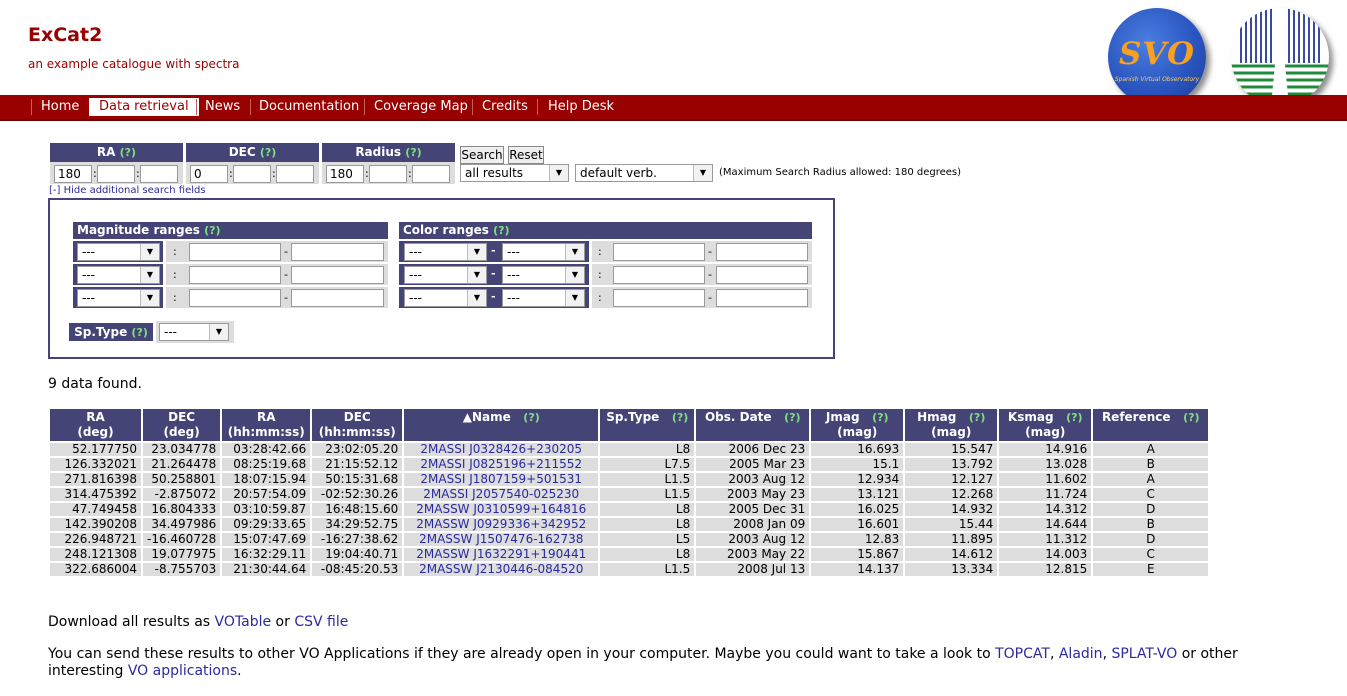 The image size is (1347, 696). Describe the element at coordinates (209, 174) in the screenshot. I see `dec-degrees-input: 0` at that location.